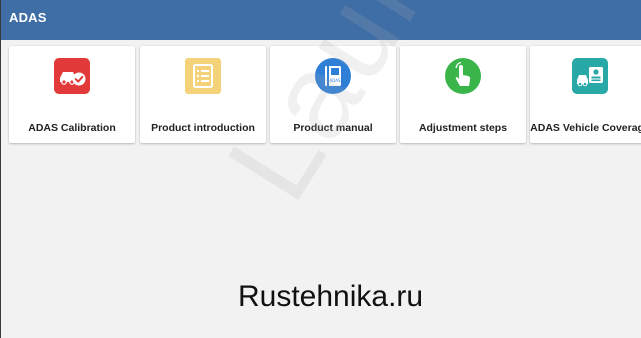 Image resolution: width=641 pixels, height=338 pixels. I want to click on car-check-icon, so click(72, 76).